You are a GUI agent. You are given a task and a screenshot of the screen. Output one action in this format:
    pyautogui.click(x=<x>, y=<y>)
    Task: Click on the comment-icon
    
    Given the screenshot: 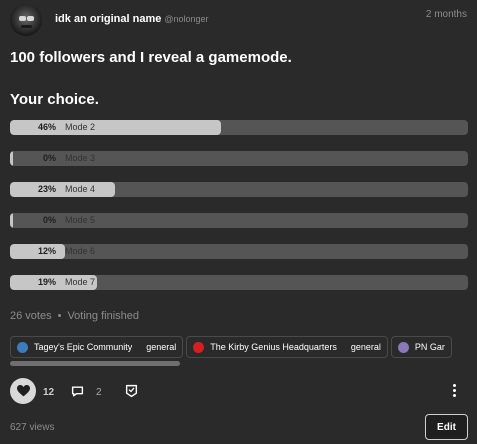 What is the action you would take?
    pyautogui.click(x=77, y=391)
    